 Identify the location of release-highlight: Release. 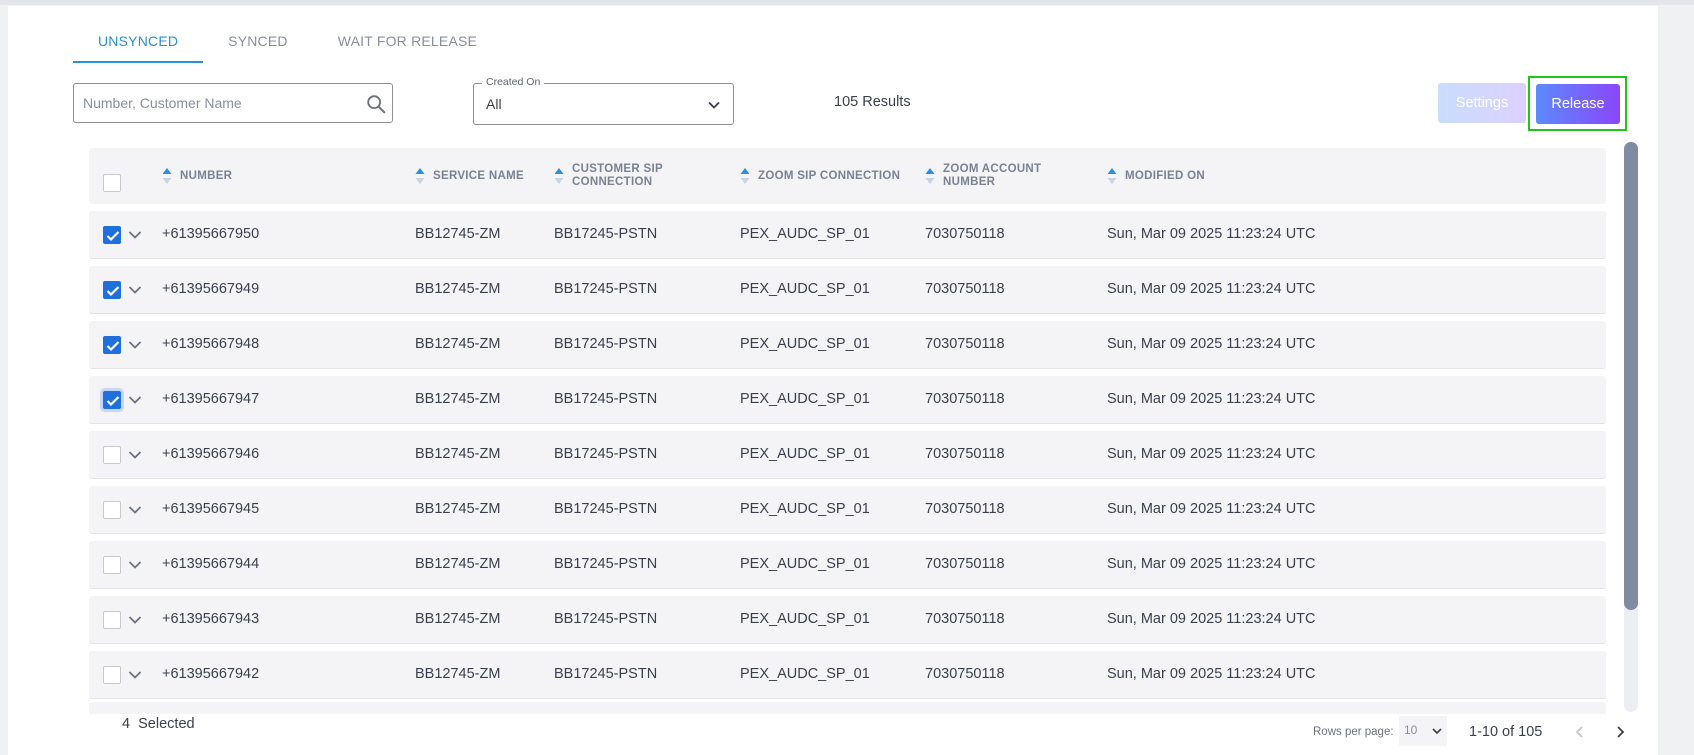
(1577, 103).